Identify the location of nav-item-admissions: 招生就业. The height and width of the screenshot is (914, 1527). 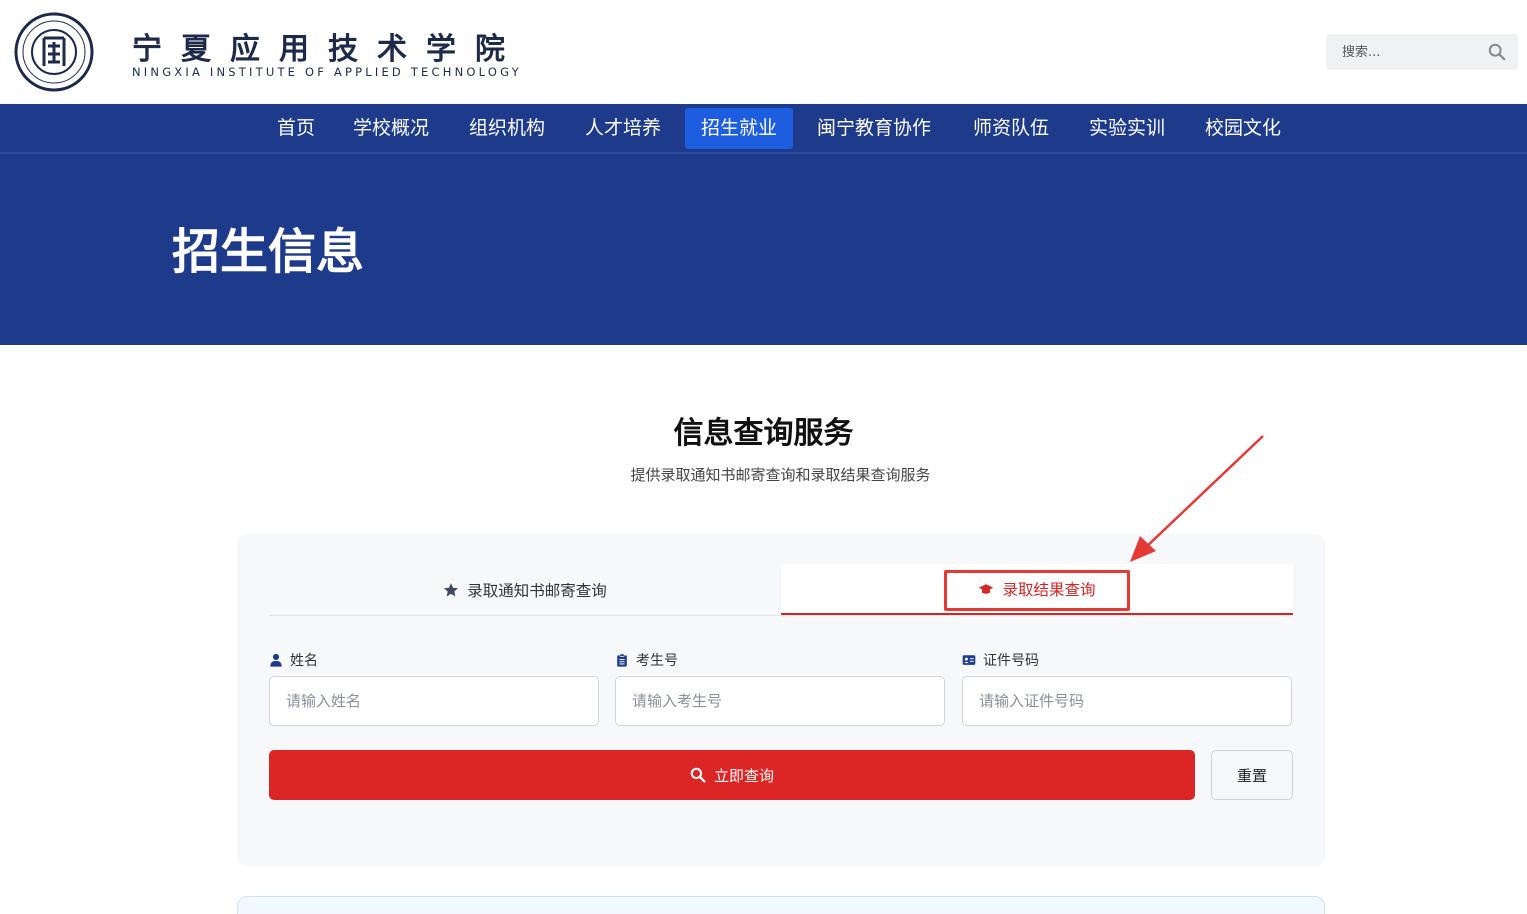
(739, 128).